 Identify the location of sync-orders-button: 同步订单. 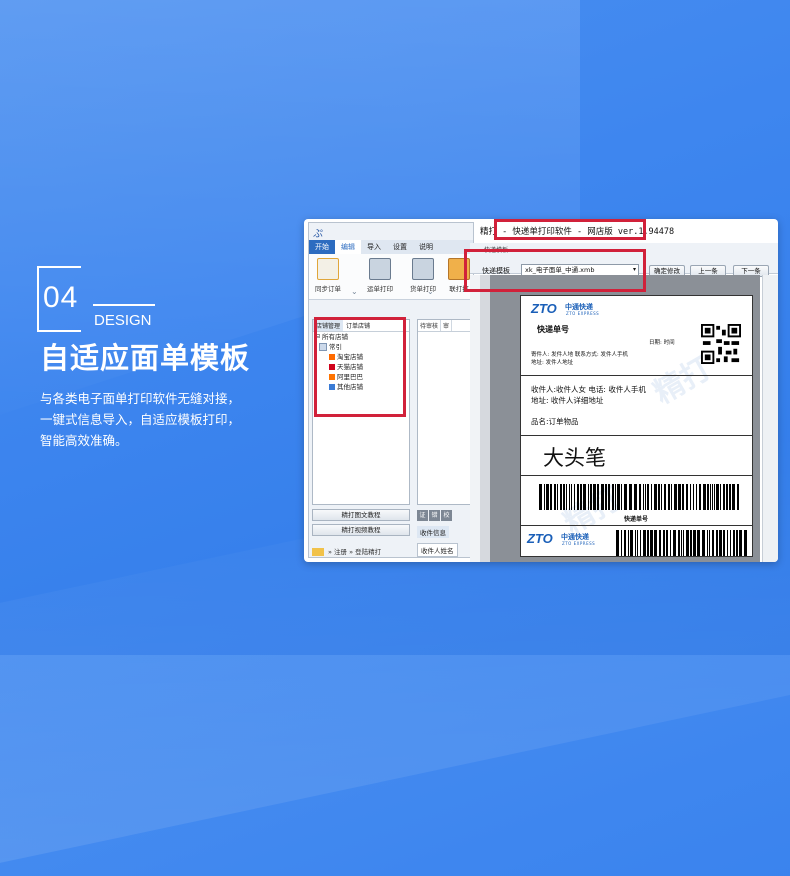
(328, 275).